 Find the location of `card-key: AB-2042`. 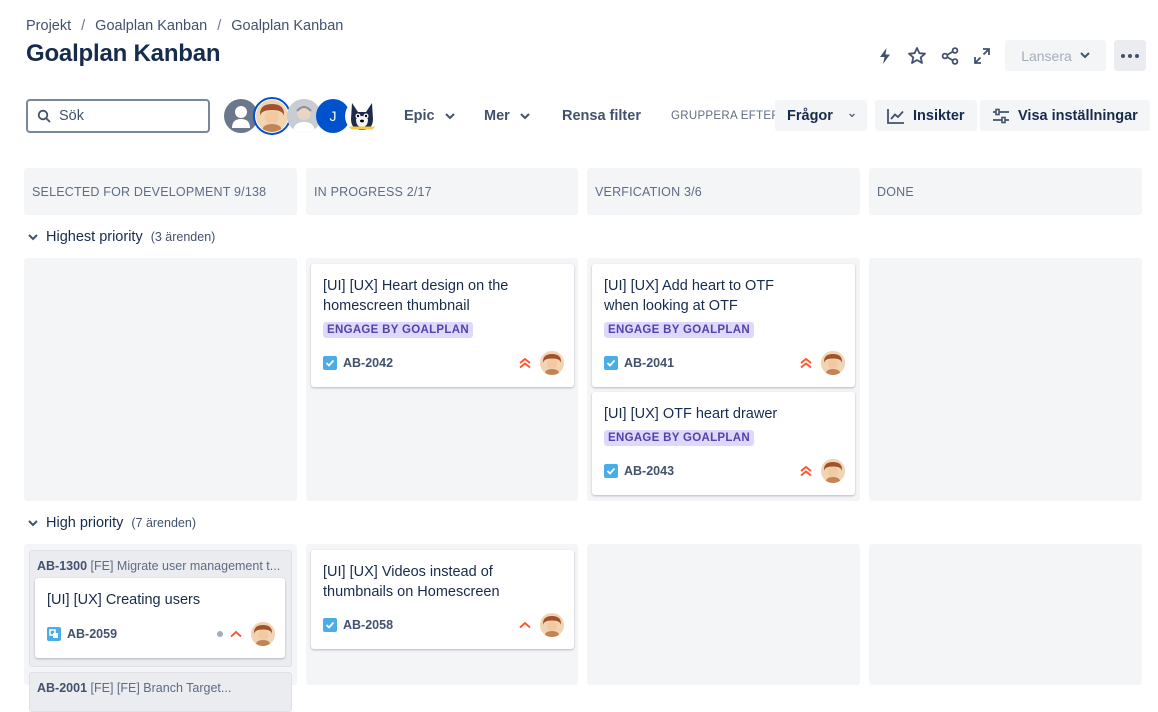

card-key: AB-2042 is located at coordinates (368, 363).